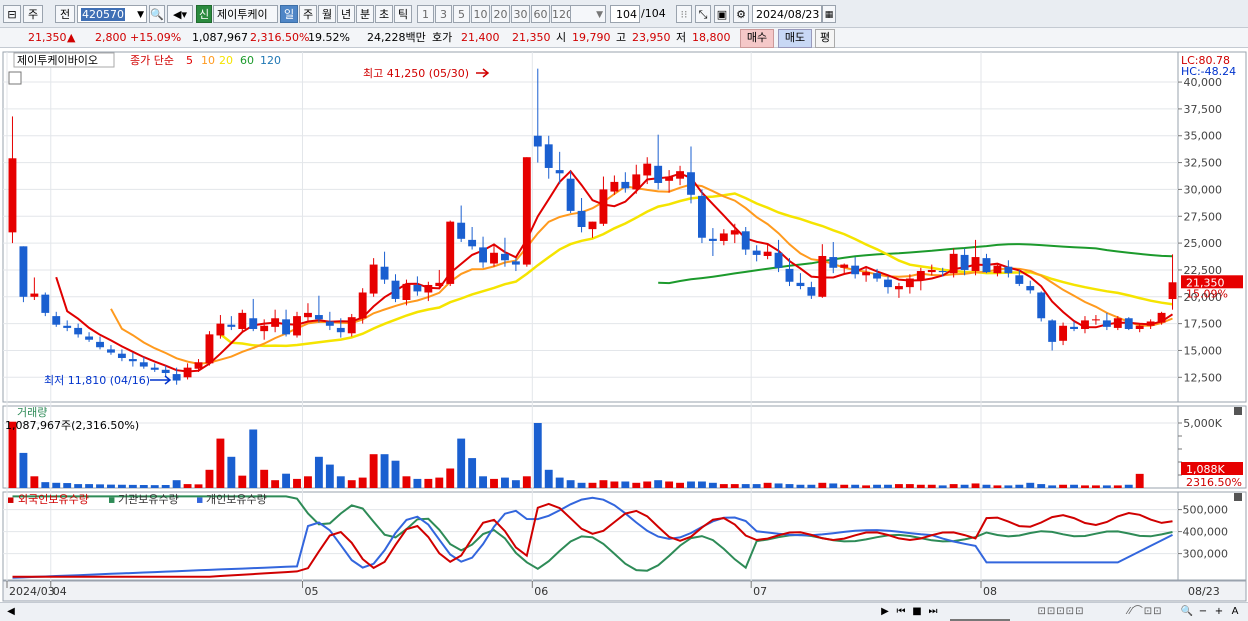 Image resolution: width=1248 pixels, height=621 pixels. I want to click on interval-60: 60, so click(540, 14).